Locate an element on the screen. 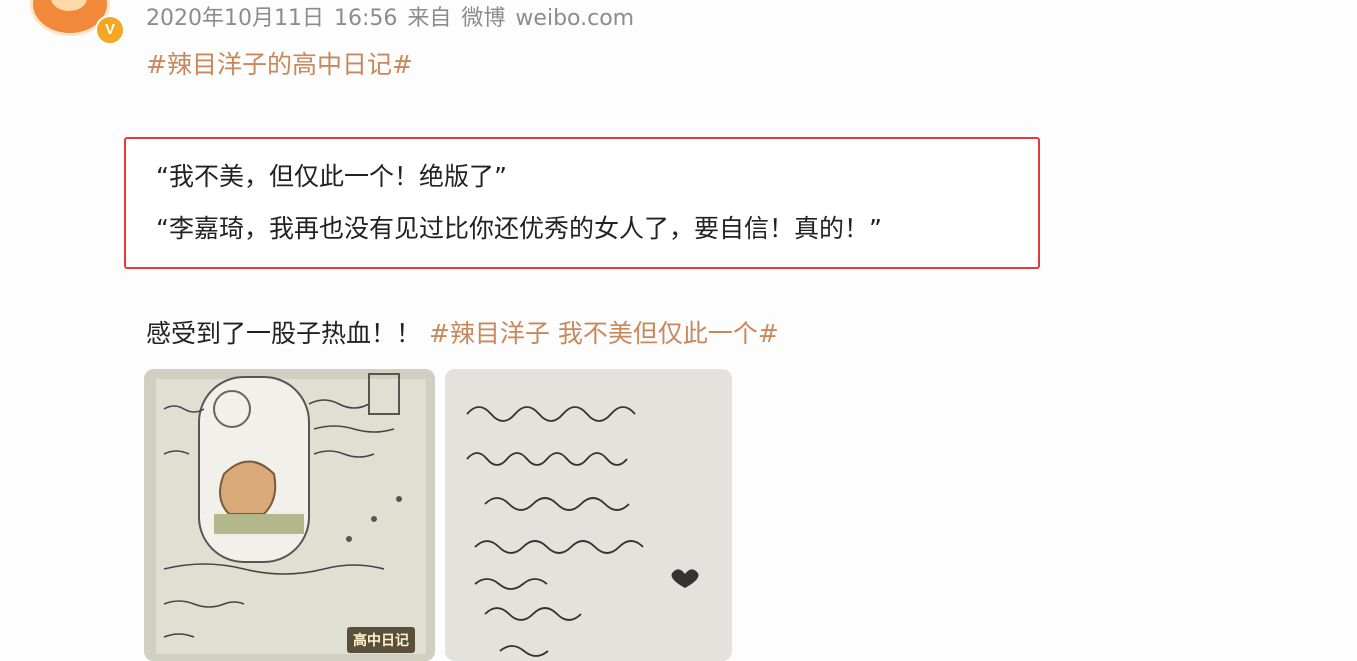 The height and width of the screenshot is (661, 1357). diary-stamp: 高中日记 is located at coordinates (381, 640).